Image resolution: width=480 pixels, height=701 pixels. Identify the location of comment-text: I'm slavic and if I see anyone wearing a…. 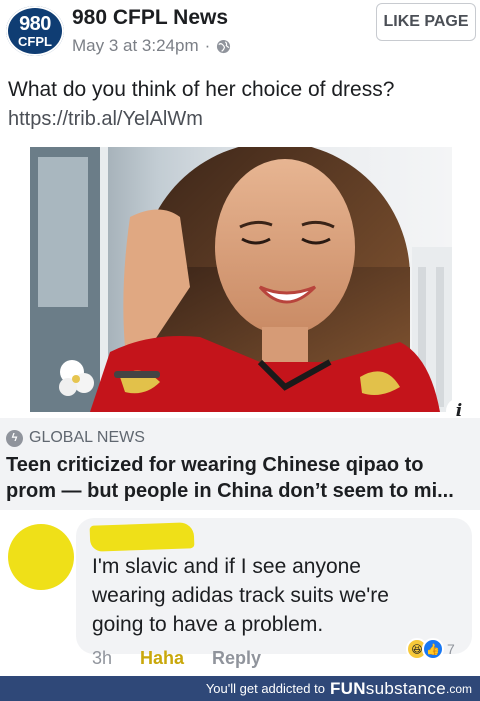
(277, 595).